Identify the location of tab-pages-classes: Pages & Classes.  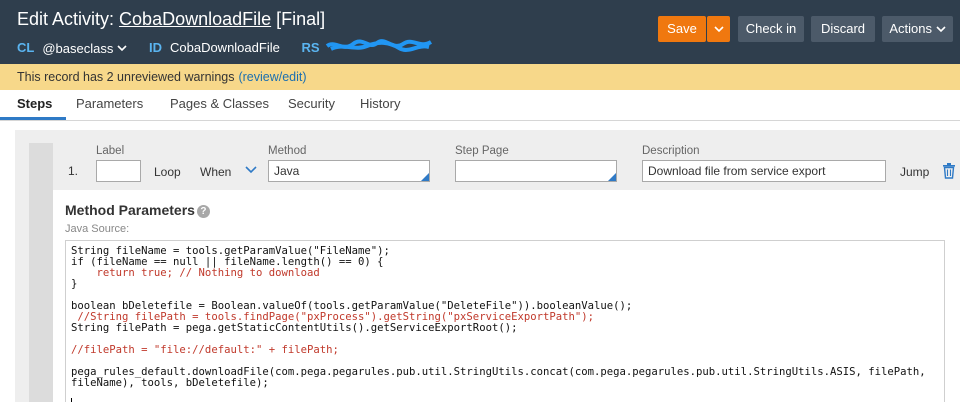
(219, 103).